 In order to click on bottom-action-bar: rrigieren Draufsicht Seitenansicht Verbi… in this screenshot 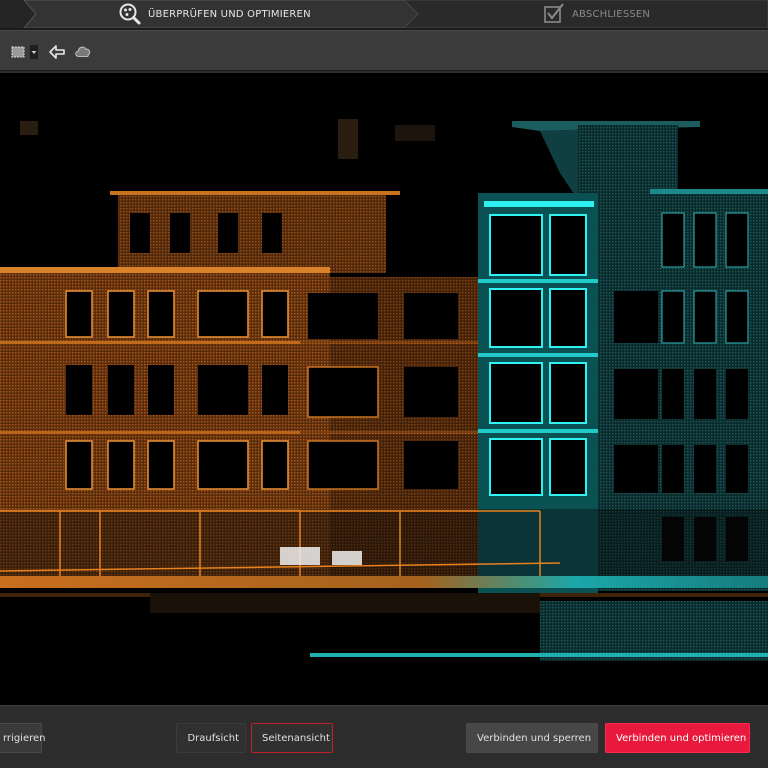, I will do `click(384, 736)`.